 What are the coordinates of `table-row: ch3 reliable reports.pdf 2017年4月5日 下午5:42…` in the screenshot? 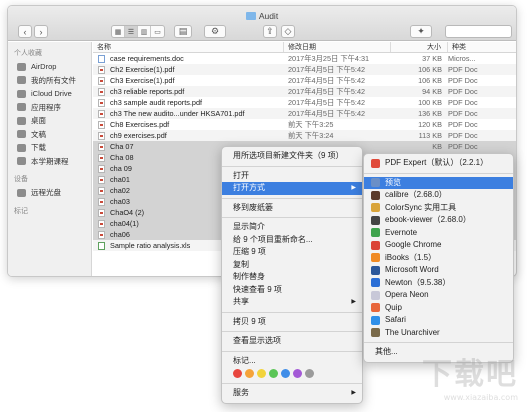 It's located at (304, 91).